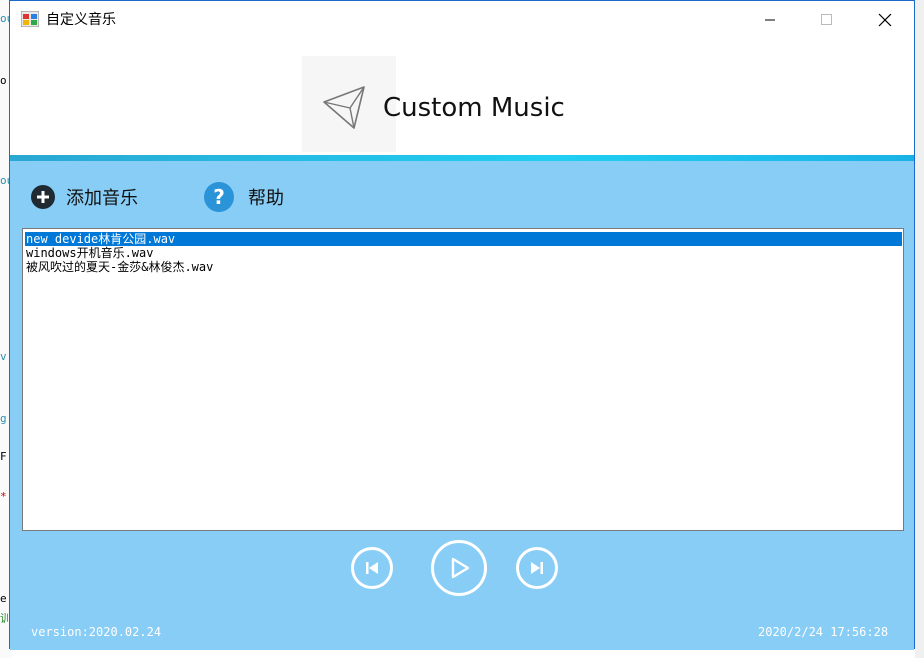 This screenshot has width=924, height=658. What do you see at coordinates (474, 108) in the screenshot?
I see `app-heading: Custom Music` at bounding box center [474, 108].